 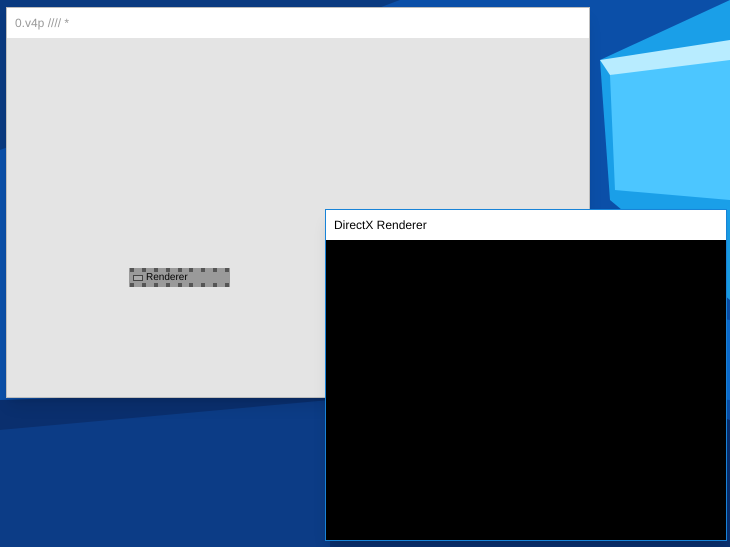 What do you see at coordinates (42, 23) in the screenshot?
I see `window-title: 0.v4p //// *` at bounding box center [42, 23].